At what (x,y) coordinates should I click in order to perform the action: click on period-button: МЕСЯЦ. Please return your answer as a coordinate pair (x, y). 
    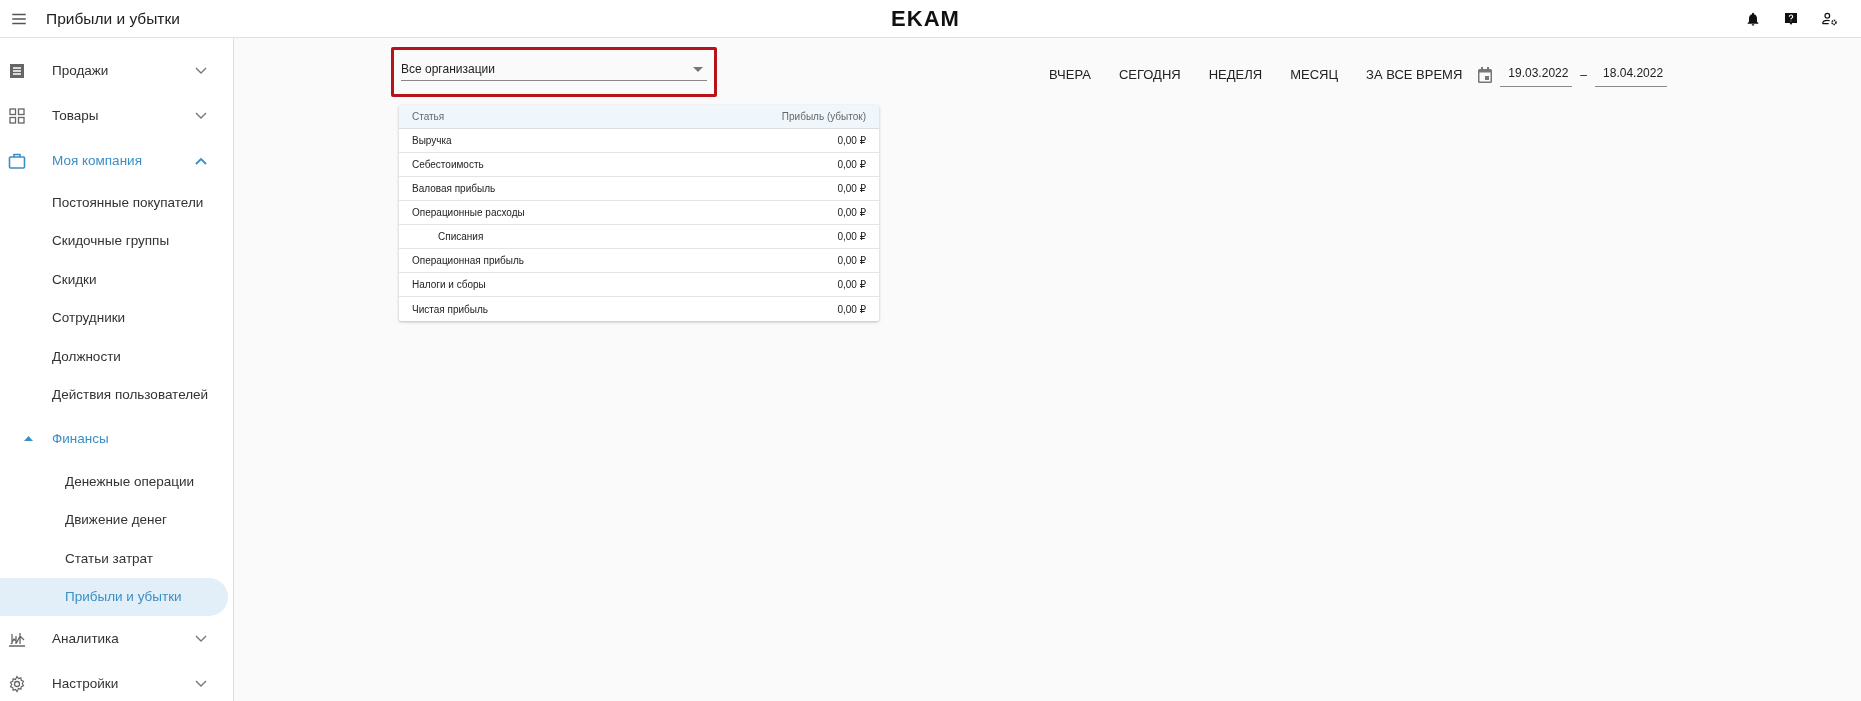
    Looking at the image, I should click on (1314, 74).